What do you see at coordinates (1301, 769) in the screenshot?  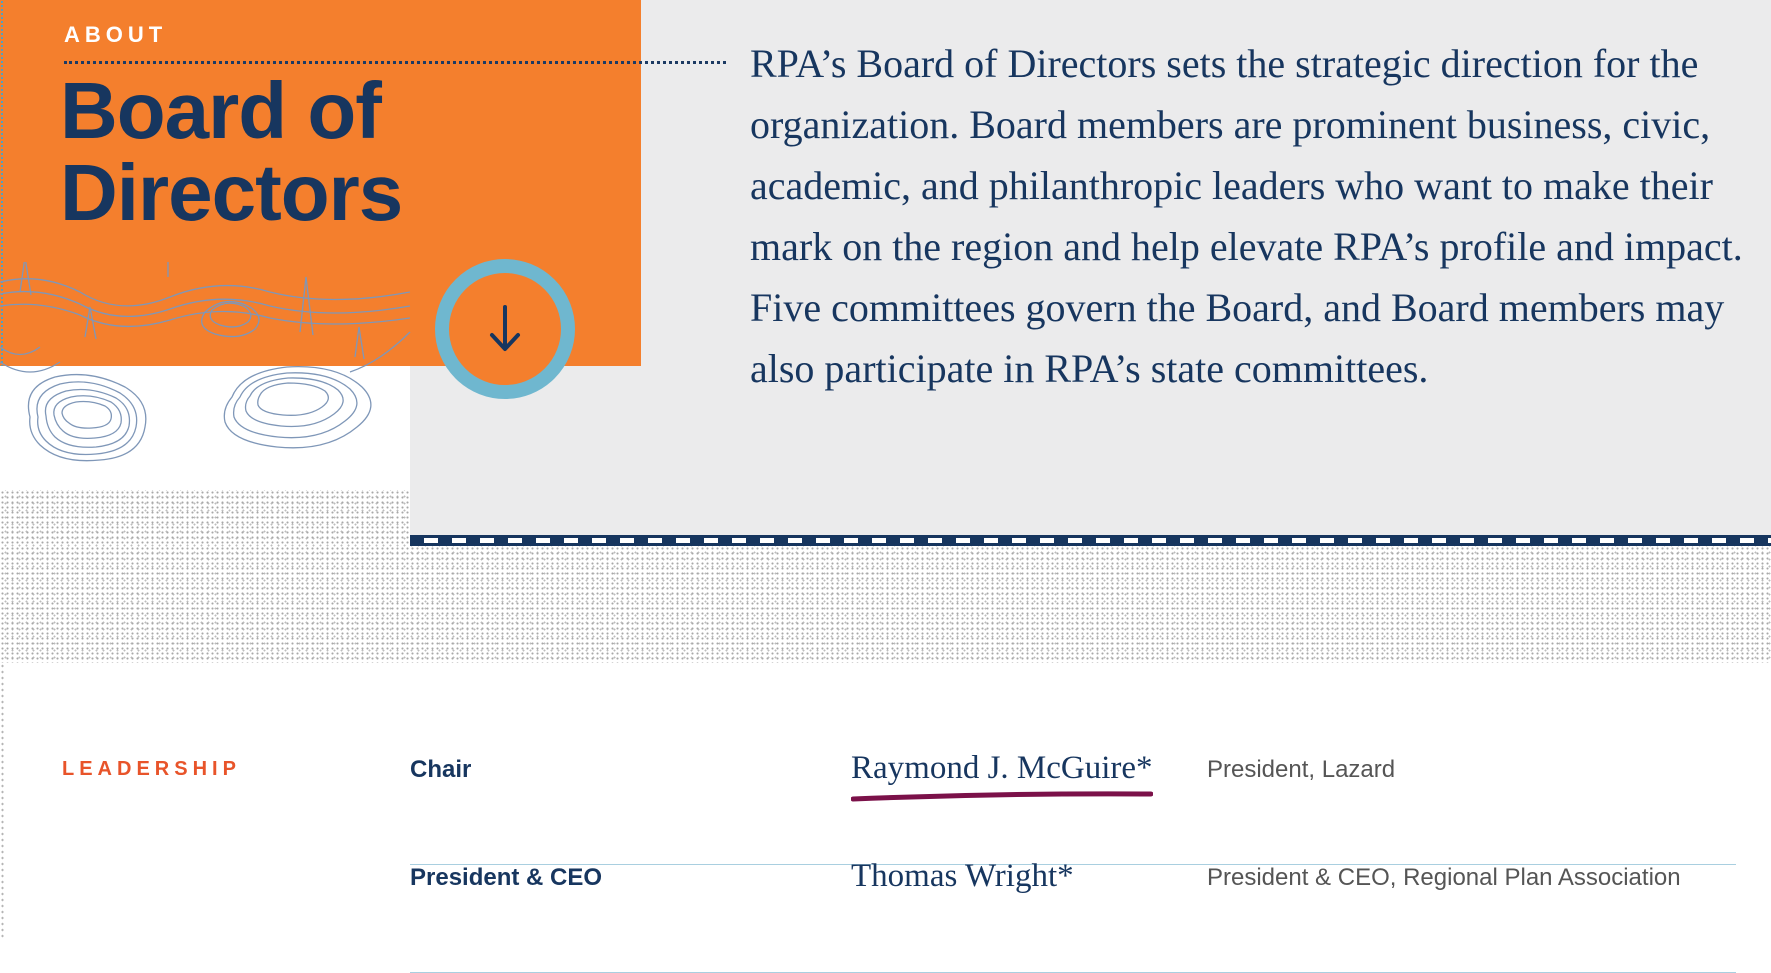 I see `member-affiliation: President, Lazard` at bounding box center [1301, 769].